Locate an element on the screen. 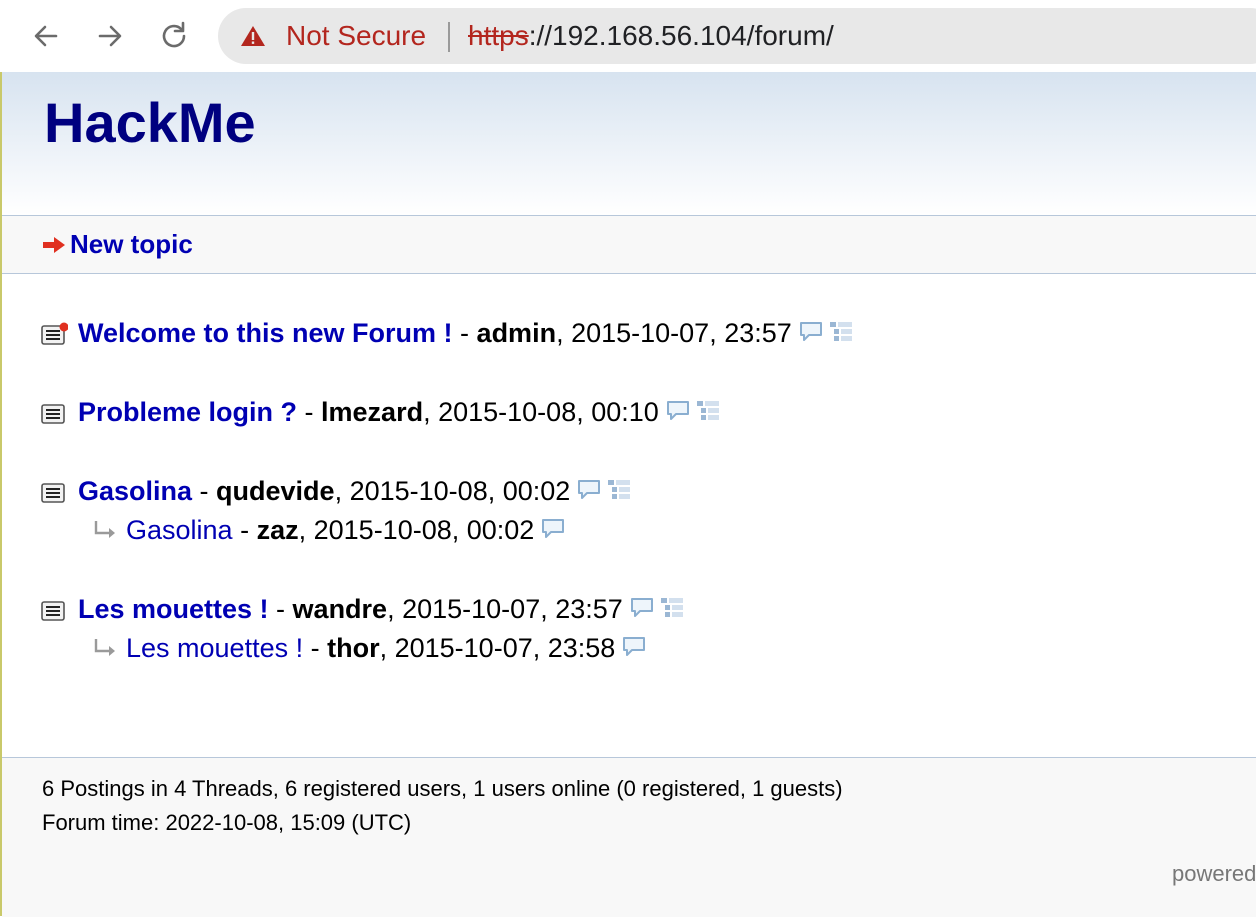 This screenshot has width=1256, height=917. thread-title-link: Gasolina is located at coordinates (135, 491).